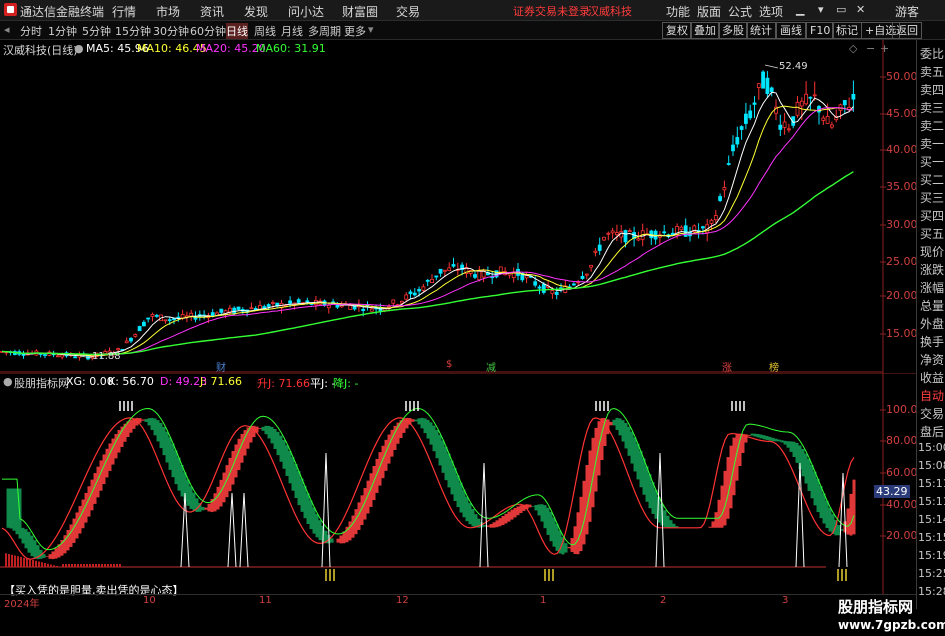 This screenshot has height=636, width=945. What do you see at coordinates (907, 30) in the screenshot?
I see `back-button: 返回` at bounding box center [907, 30].